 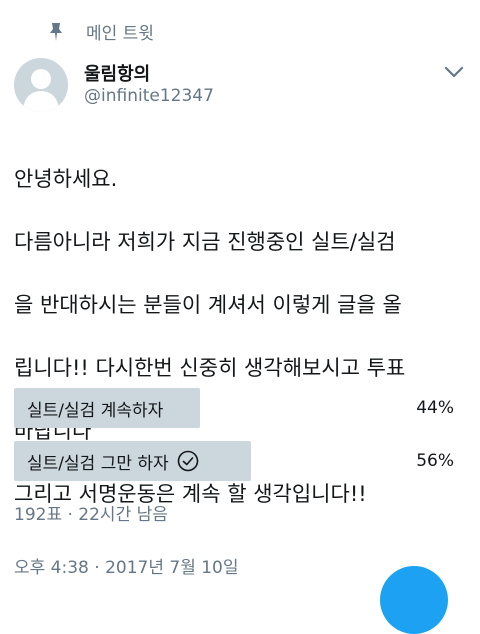 What do you see at coordinates (187, 461) in the screenshot?
I see `check-circle-icon` at bounding box center [187, 461].